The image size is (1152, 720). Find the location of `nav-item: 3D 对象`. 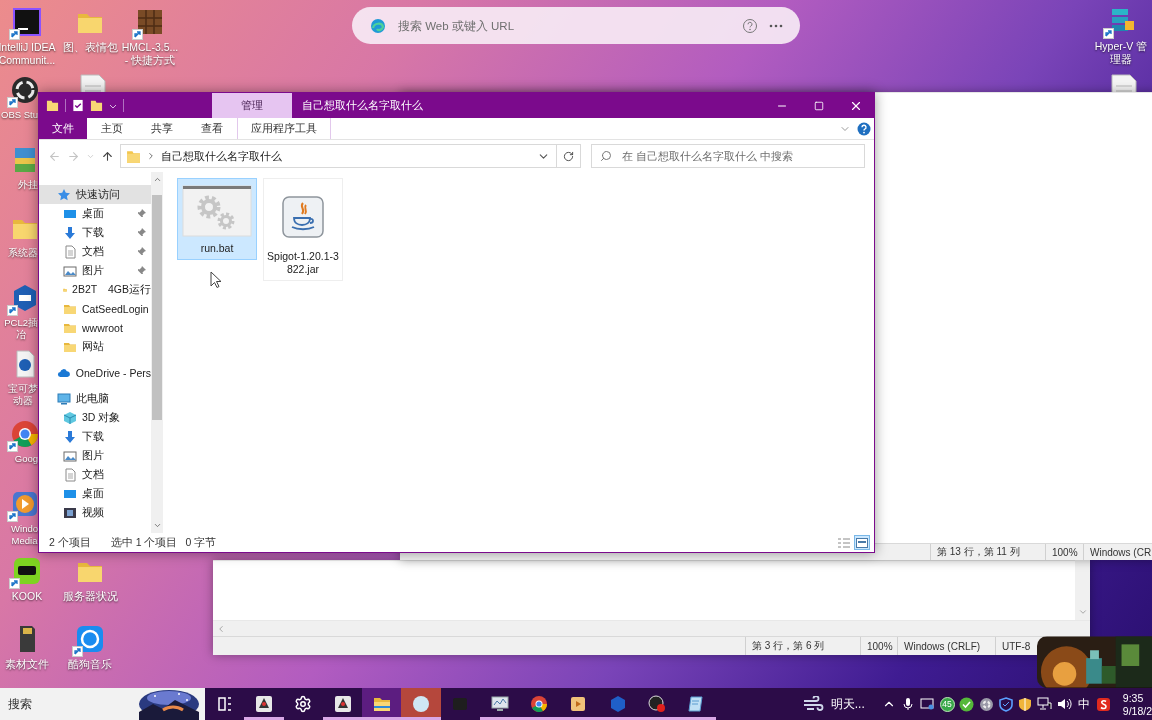

nav-item: 3D 对象 is located at coordinates (95, 417).